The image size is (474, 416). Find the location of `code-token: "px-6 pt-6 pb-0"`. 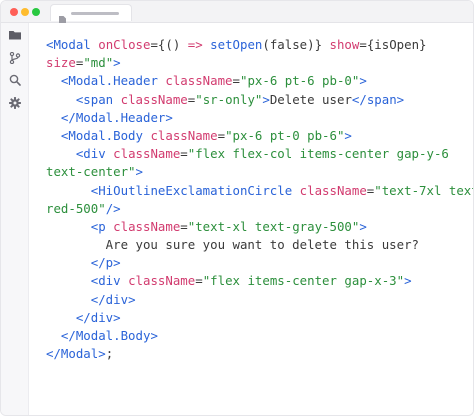

code-token: "px-6 pt-6 pb-0" is located at coordinates (299, 81).